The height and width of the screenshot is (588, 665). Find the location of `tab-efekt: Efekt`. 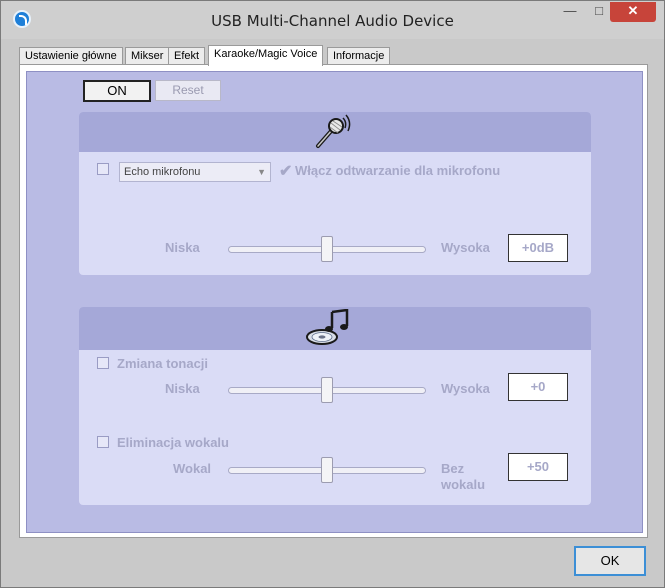

tab-efekt: Efekt is located at coordinates (187, 56).